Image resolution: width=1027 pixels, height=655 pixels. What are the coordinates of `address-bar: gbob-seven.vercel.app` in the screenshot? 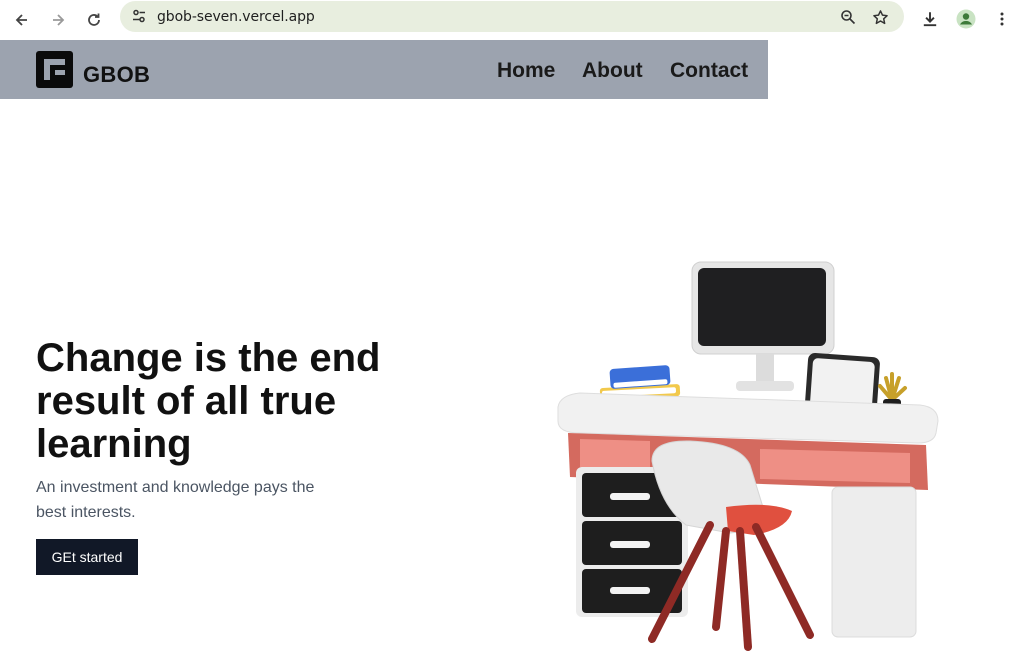 It's located at (512, 16).